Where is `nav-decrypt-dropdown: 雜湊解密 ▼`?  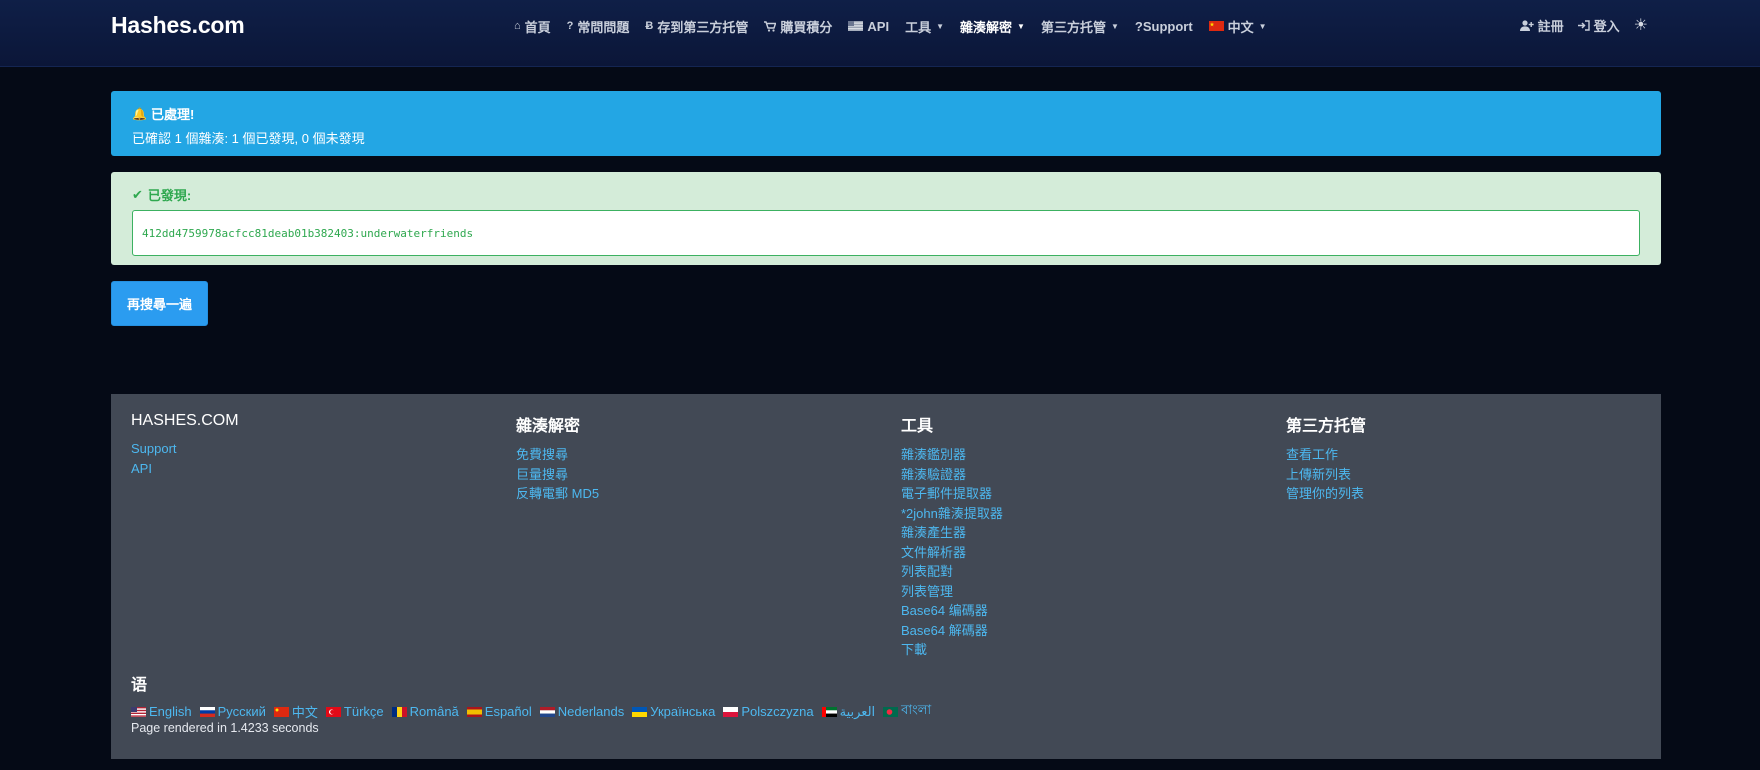 nav-decrypt-dropdown: 雜湊解密 ▼ is located at coordinates (992, 26).